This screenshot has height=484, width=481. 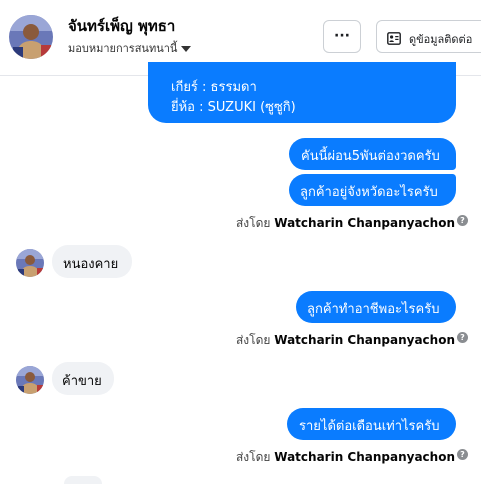 What do you see at coordinates (121, 26) in the screenshot?
I see `contact-name: จันทร์เพ็ญ พุทธา` at bounding box center [121, 26].